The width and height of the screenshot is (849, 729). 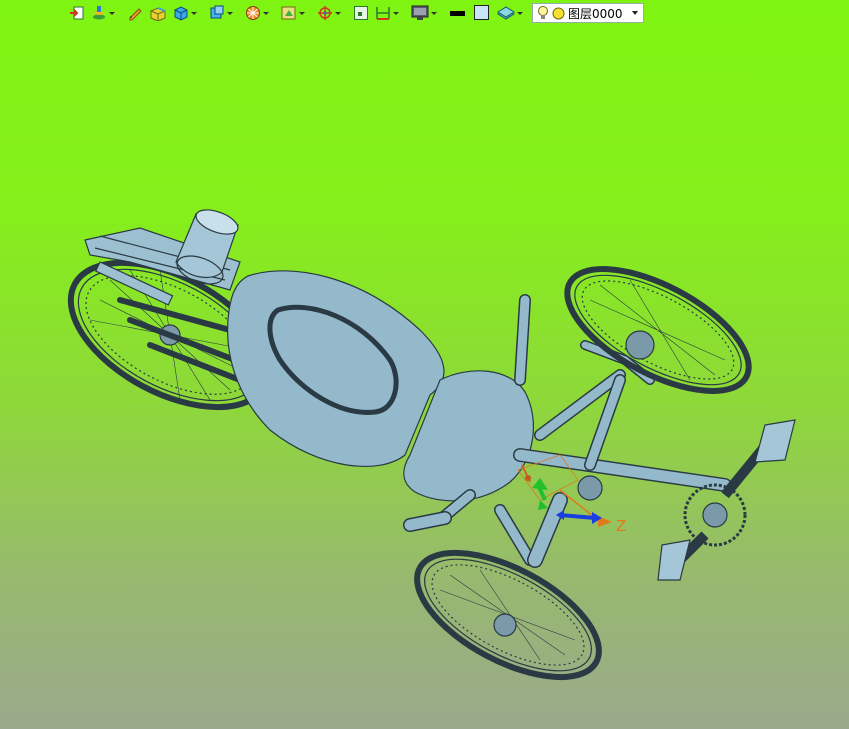 I want to click on layers-button, so click(x=103, y=13).